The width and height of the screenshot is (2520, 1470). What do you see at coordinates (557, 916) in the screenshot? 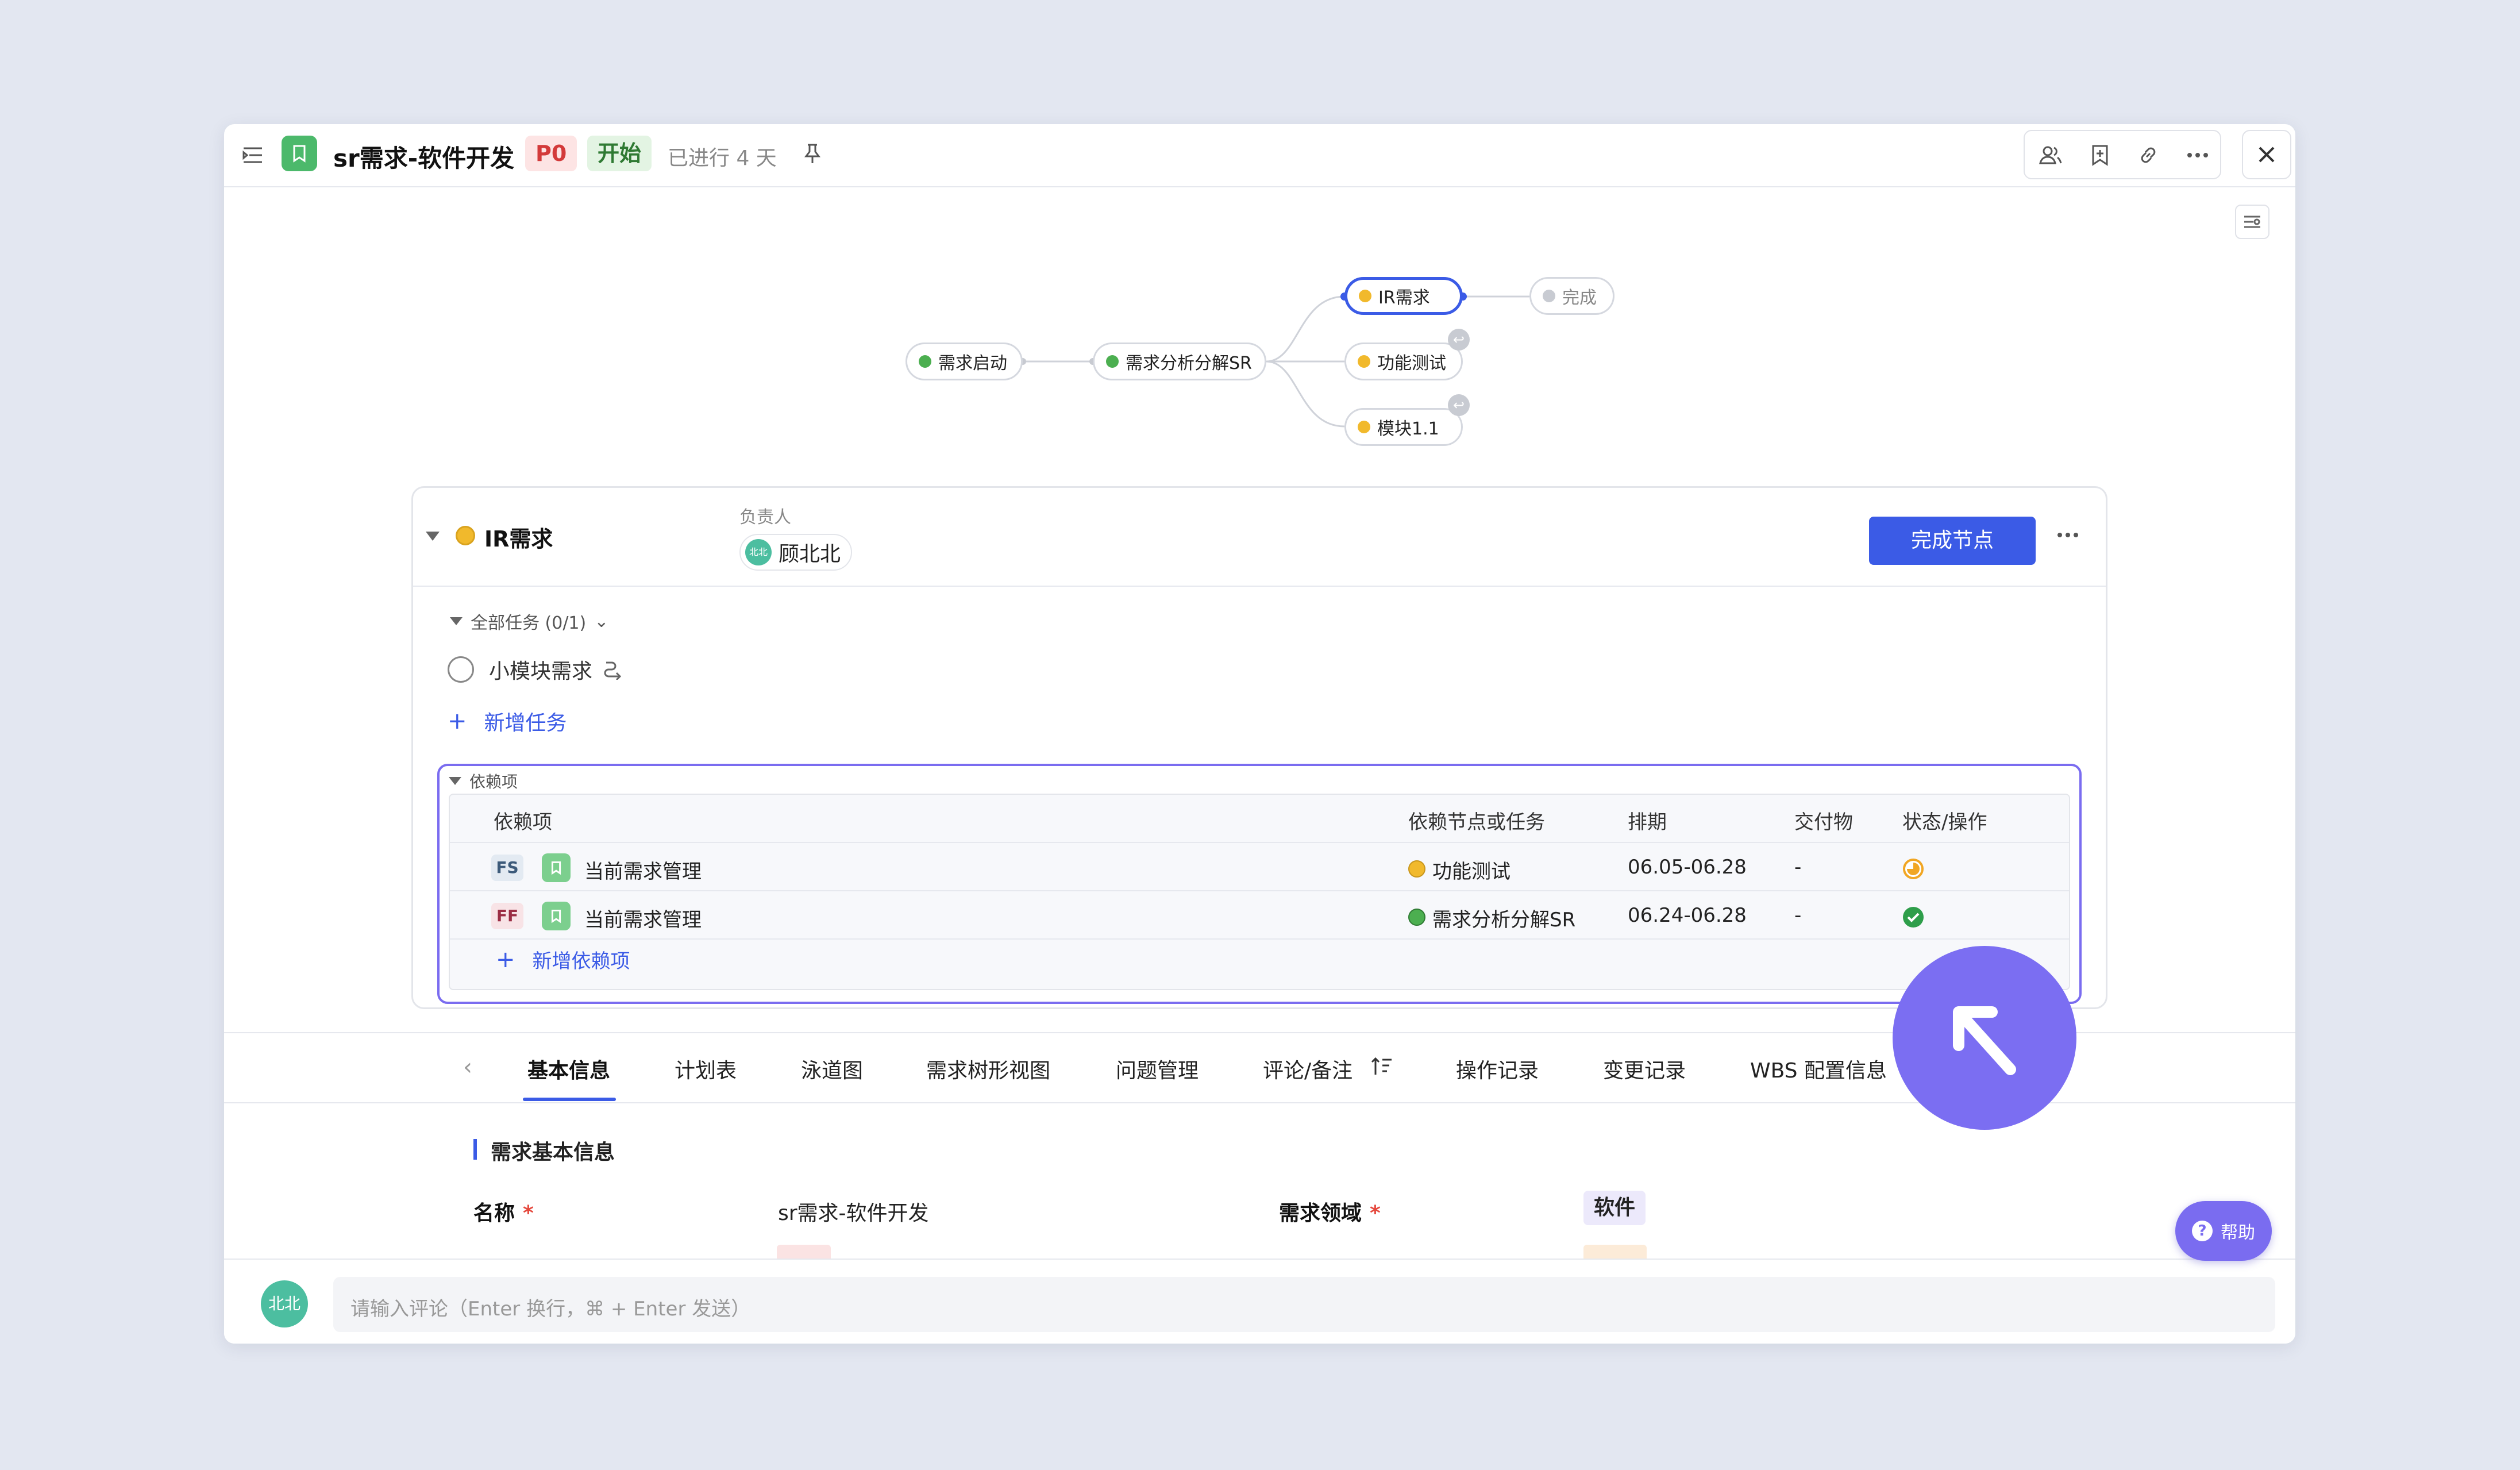
I see `requirement-type-icon` at bounding box center [557, 916].